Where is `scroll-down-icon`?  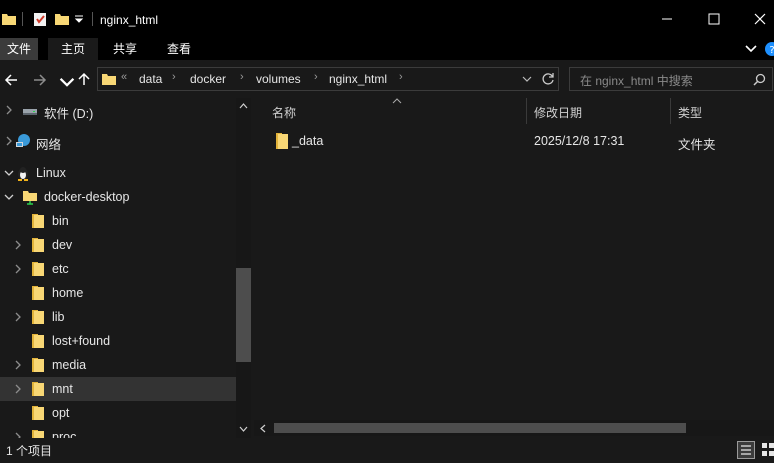 scroll-down-icon is located at coordinates (243, 429).